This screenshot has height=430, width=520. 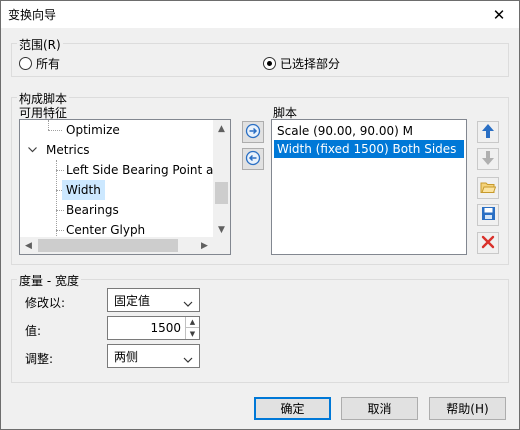 I want to click on tree-item-label: Left Side Bearing Point at, so click(x=142, y=170).